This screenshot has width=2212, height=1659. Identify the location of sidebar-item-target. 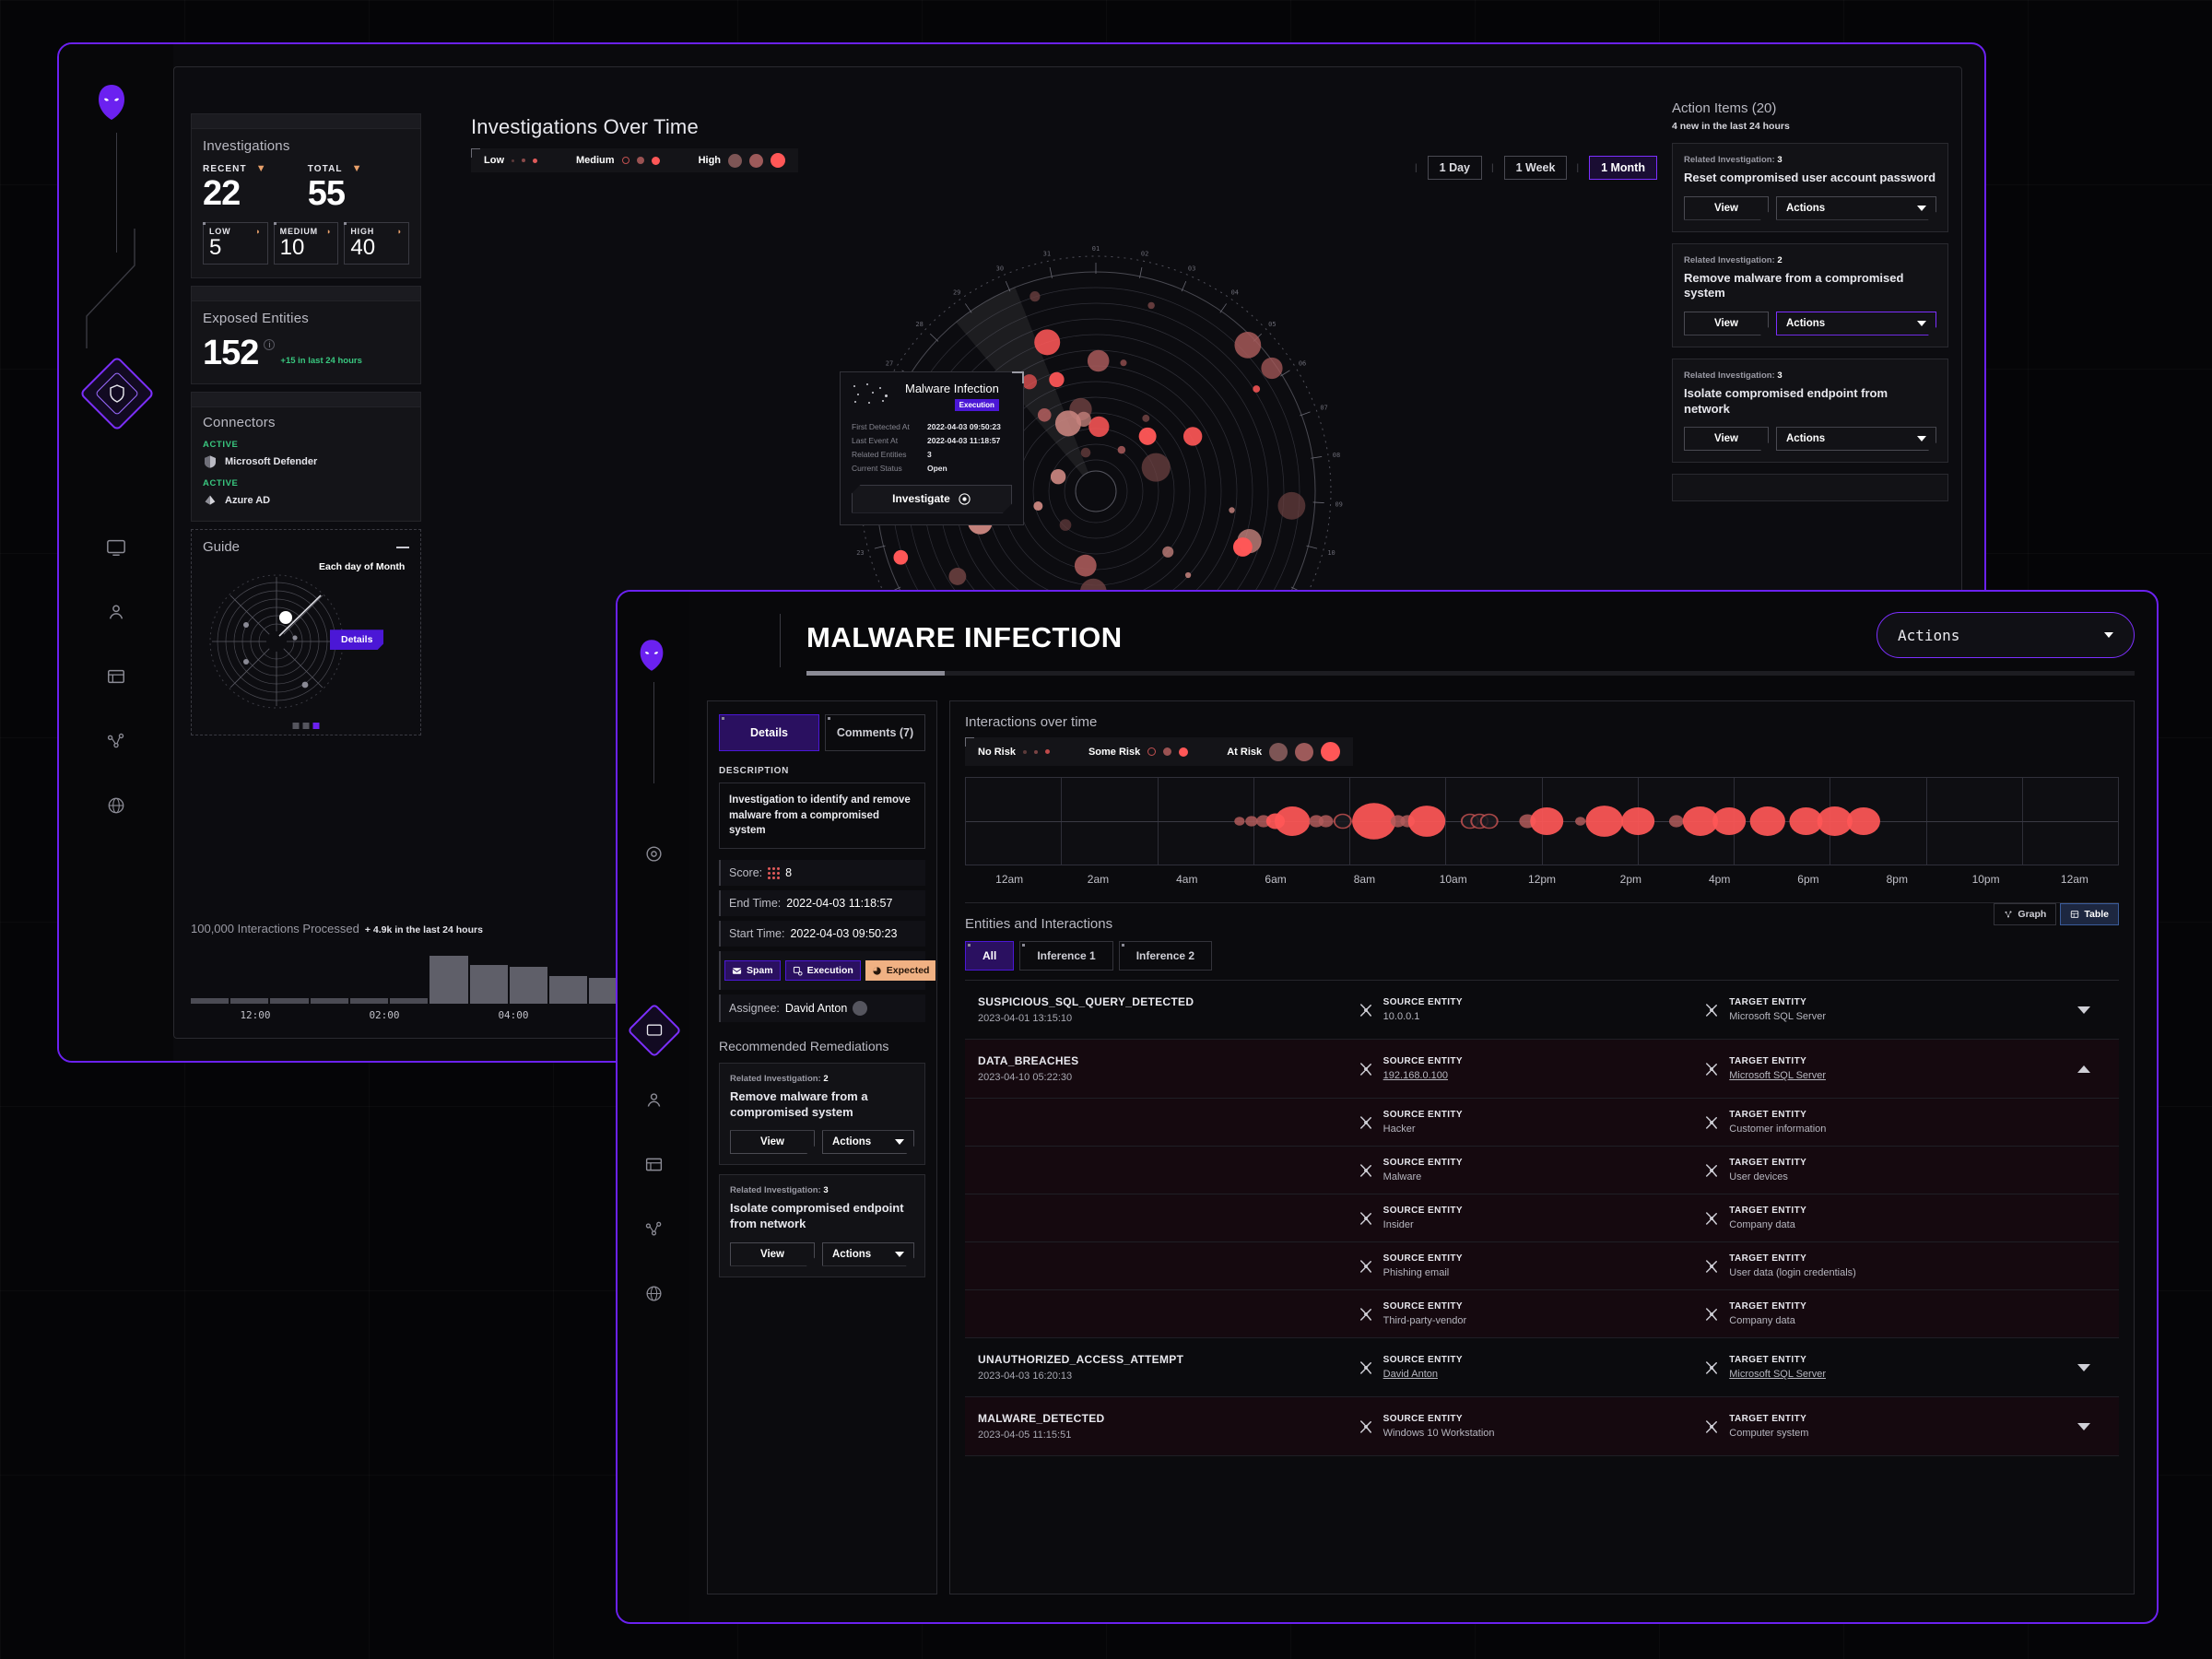
(653, 853).